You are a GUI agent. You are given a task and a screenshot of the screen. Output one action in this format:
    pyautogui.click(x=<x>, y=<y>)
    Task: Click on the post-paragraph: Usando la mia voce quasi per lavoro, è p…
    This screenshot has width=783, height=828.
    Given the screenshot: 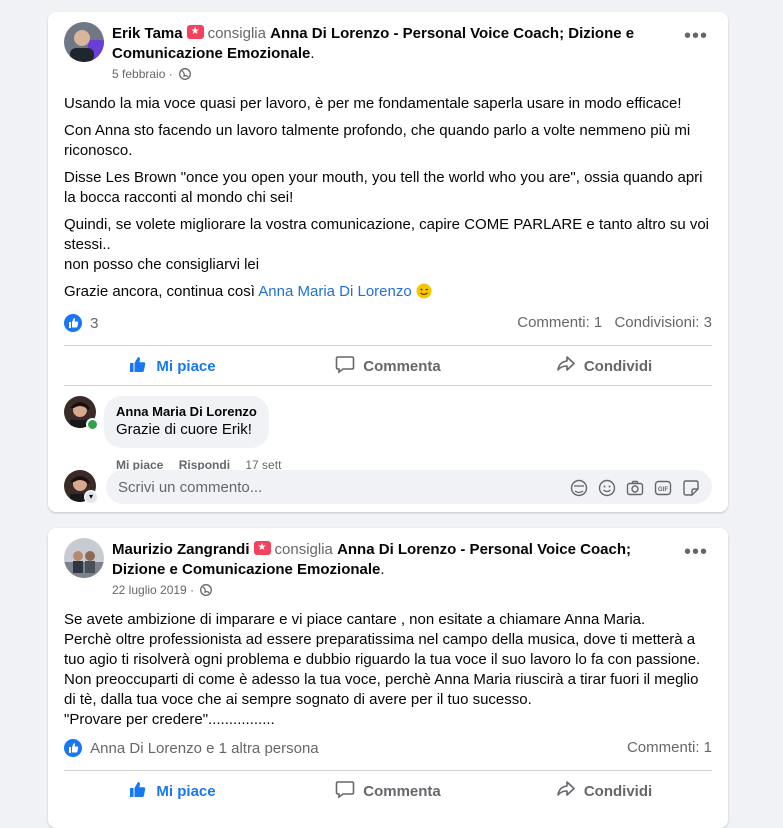 What is the action you would take?
    pyautogui.click(x=373, y=103)
    